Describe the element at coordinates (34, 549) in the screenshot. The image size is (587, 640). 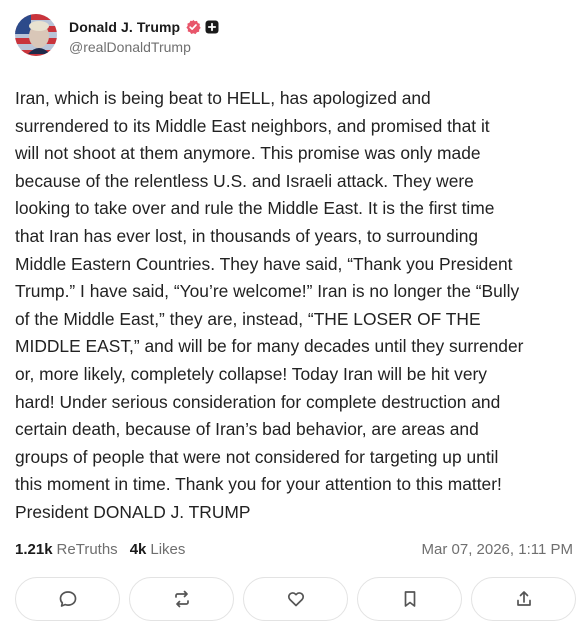
I see `retruths-count: 1.21k` at that location.